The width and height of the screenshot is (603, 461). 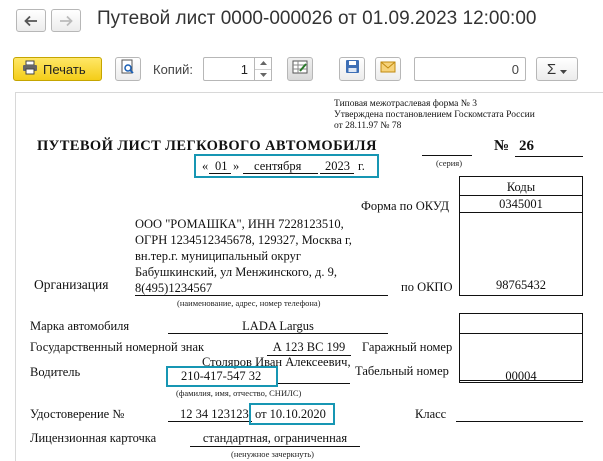 I want to click on garage-label: Гаражный номер, so click(x=407, y=347).